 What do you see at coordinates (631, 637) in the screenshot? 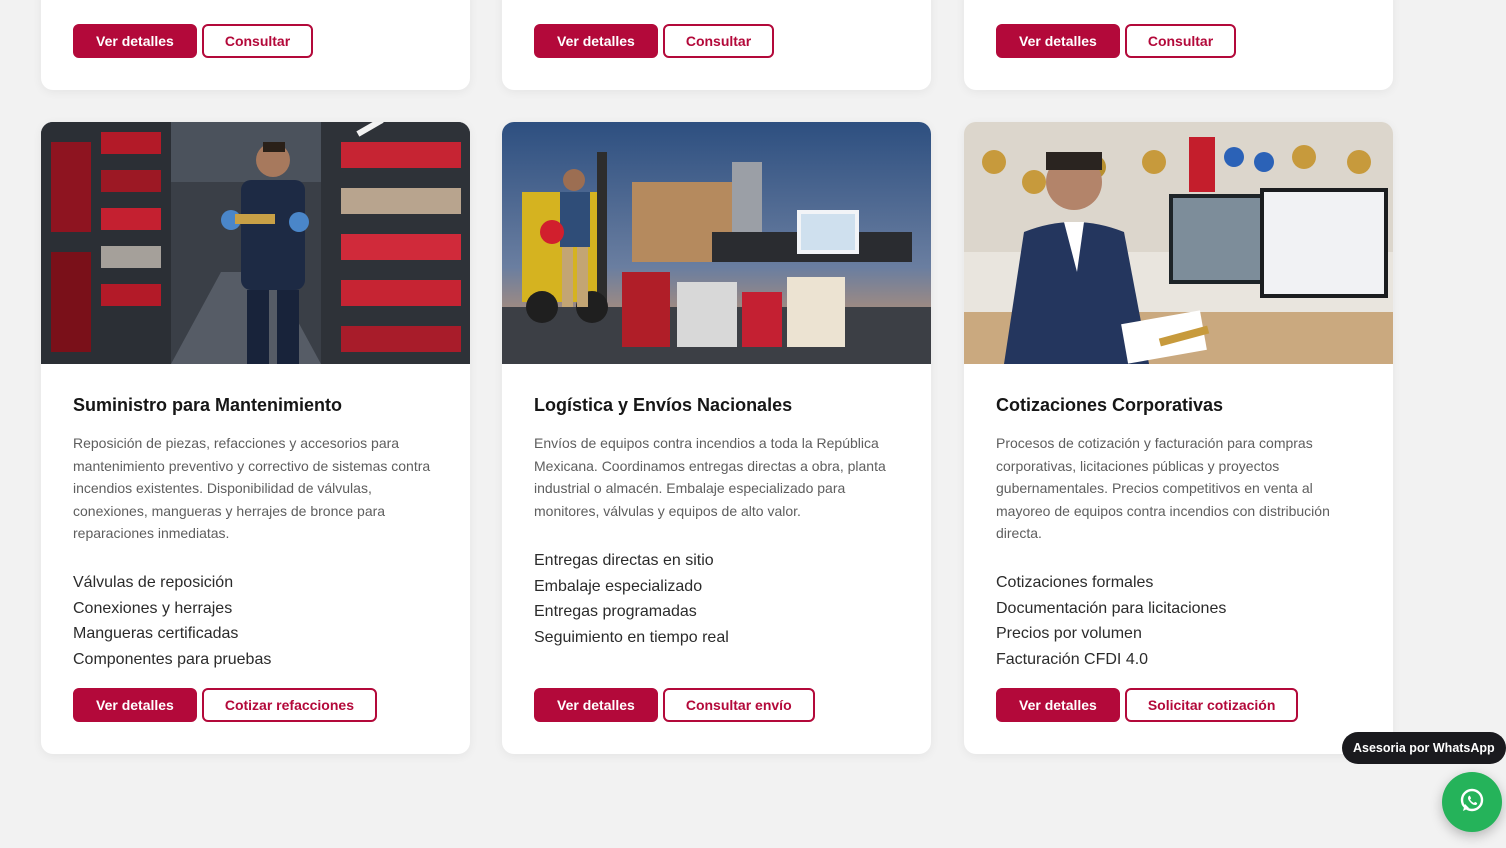
I see `list-item: Seguimiento en tiempo real` at bounding box center [631, 637].